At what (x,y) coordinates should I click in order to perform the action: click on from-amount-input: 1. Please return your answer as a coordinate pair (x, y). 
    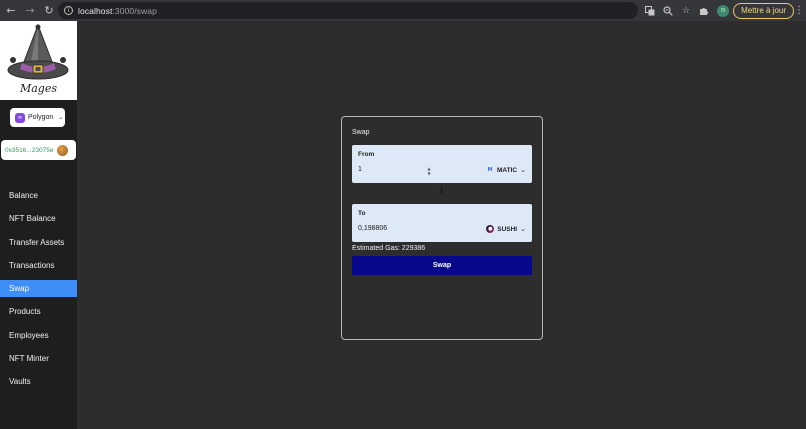
    Looking at the image, I should click on (360, 169).